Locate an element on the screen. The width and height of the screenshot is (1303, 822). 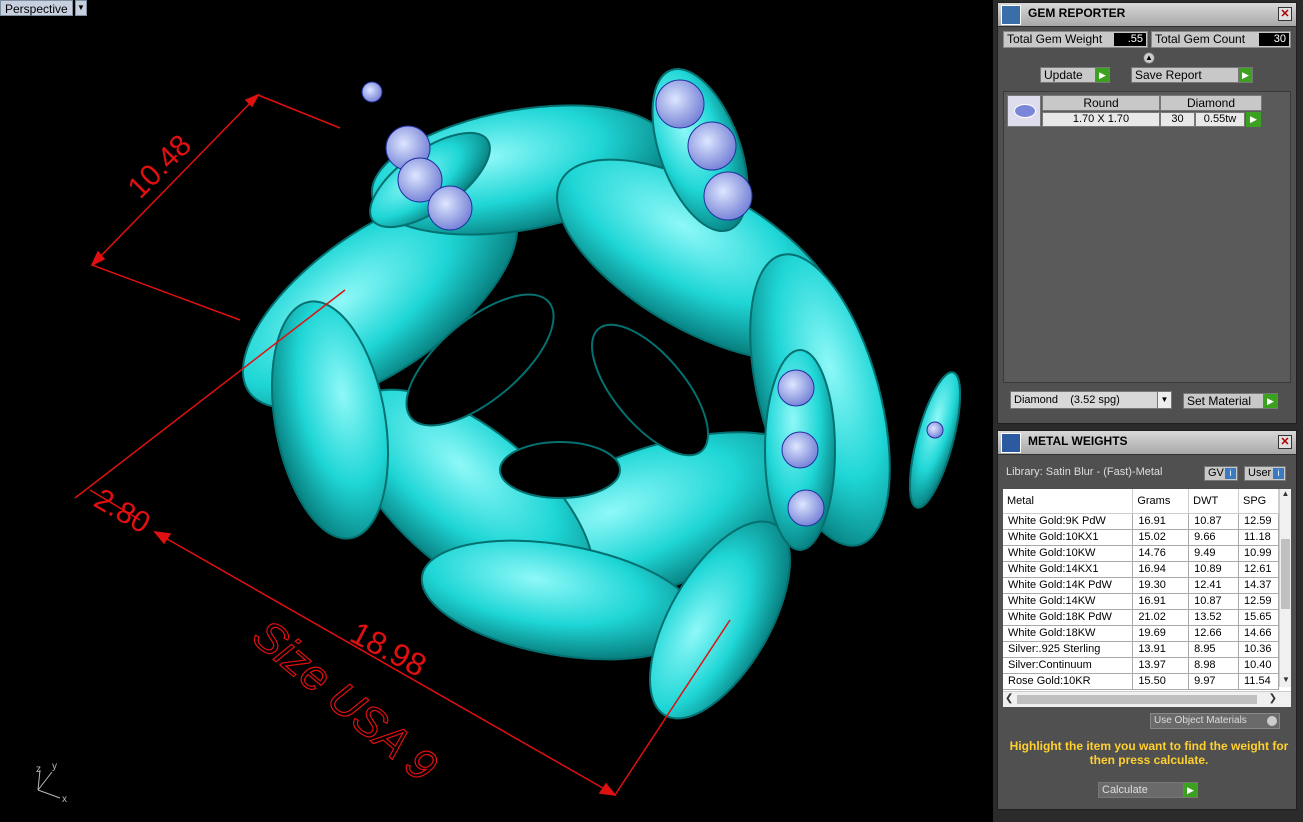
scroll-down-icon: ▼ is located at coordinates (1285, 681).